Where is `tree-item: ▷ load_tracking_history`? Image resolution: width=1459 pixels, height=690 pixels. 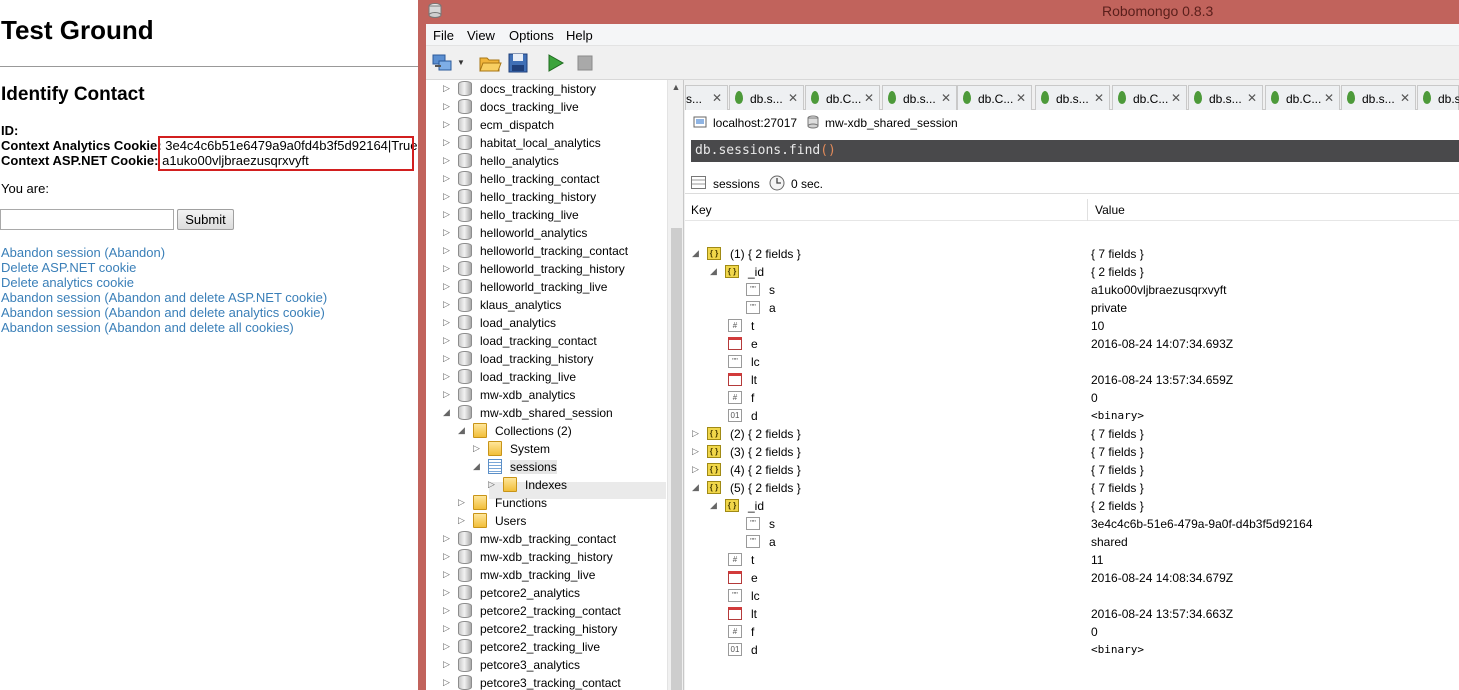
tree-item: ▷ load_tracking_history is located at coordinates (546, 359).